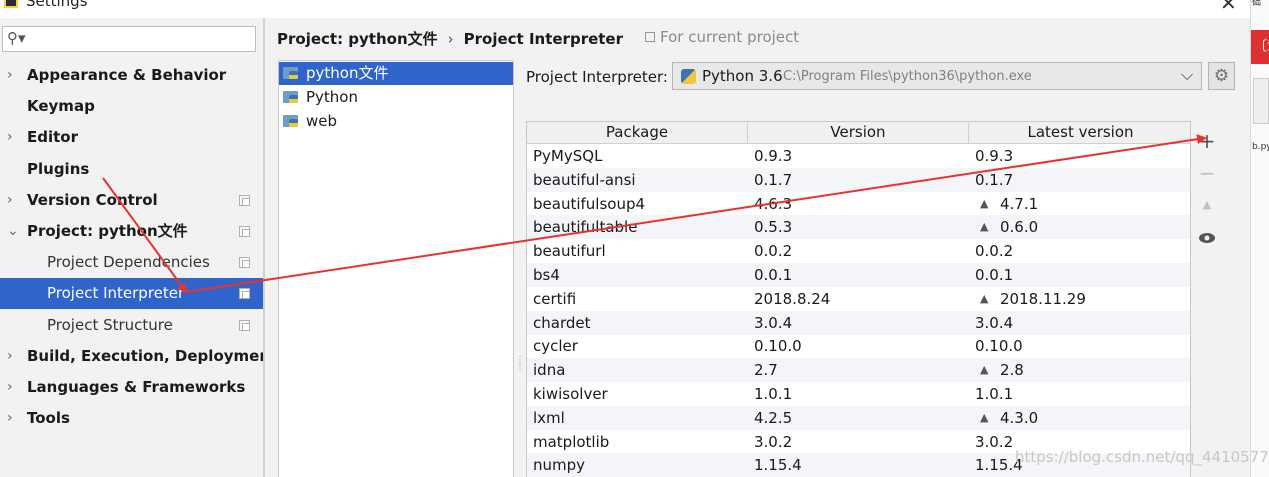 The height and width of the screenshot is (477, 1269). What do you see at coordinates (128, 262) in the screenshot?
I see `sidebar-item-label: Project Dependencies` at bounding box center [128, 262].